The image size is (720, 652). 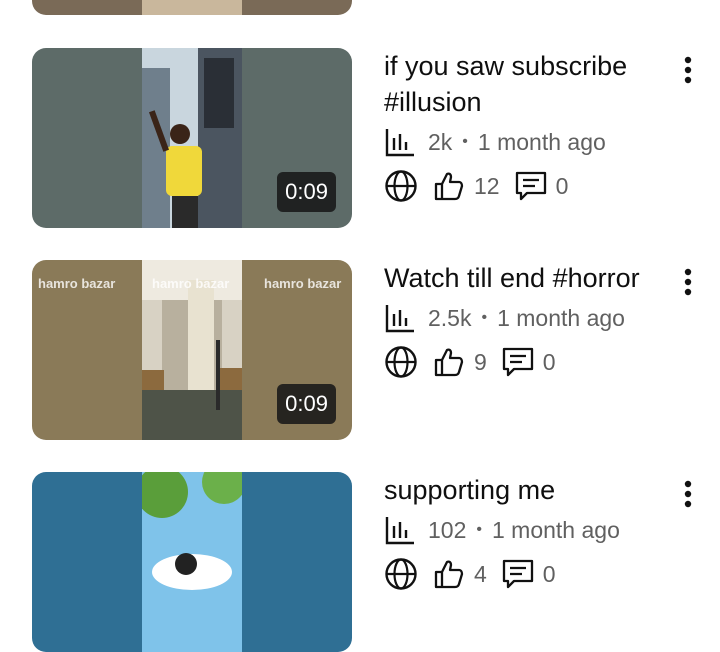 I want to click on video-thumbnail, so click(x=192, y=562).